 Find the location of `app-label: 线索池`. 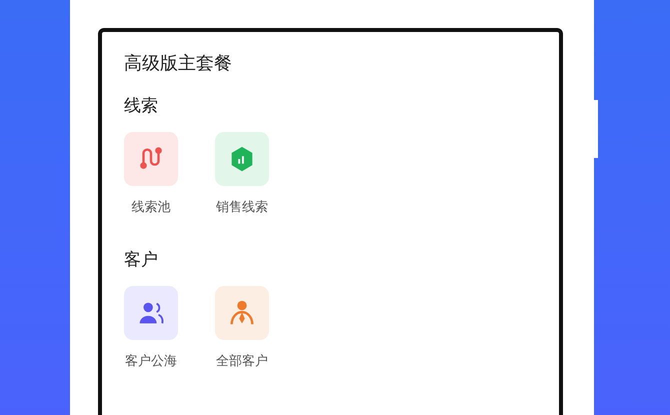

app-label: 线索池 is located at coordinates (151, 208).